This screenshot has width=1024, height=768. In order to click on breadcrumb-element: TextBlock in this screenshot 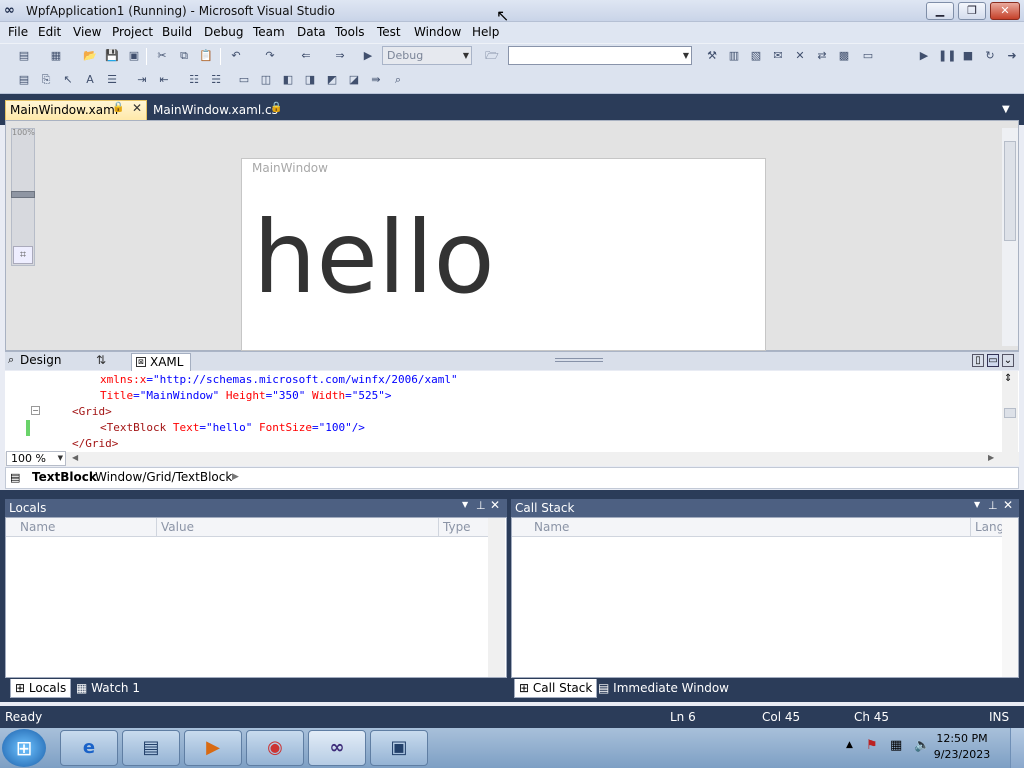, I will do `click(64, 477)`.